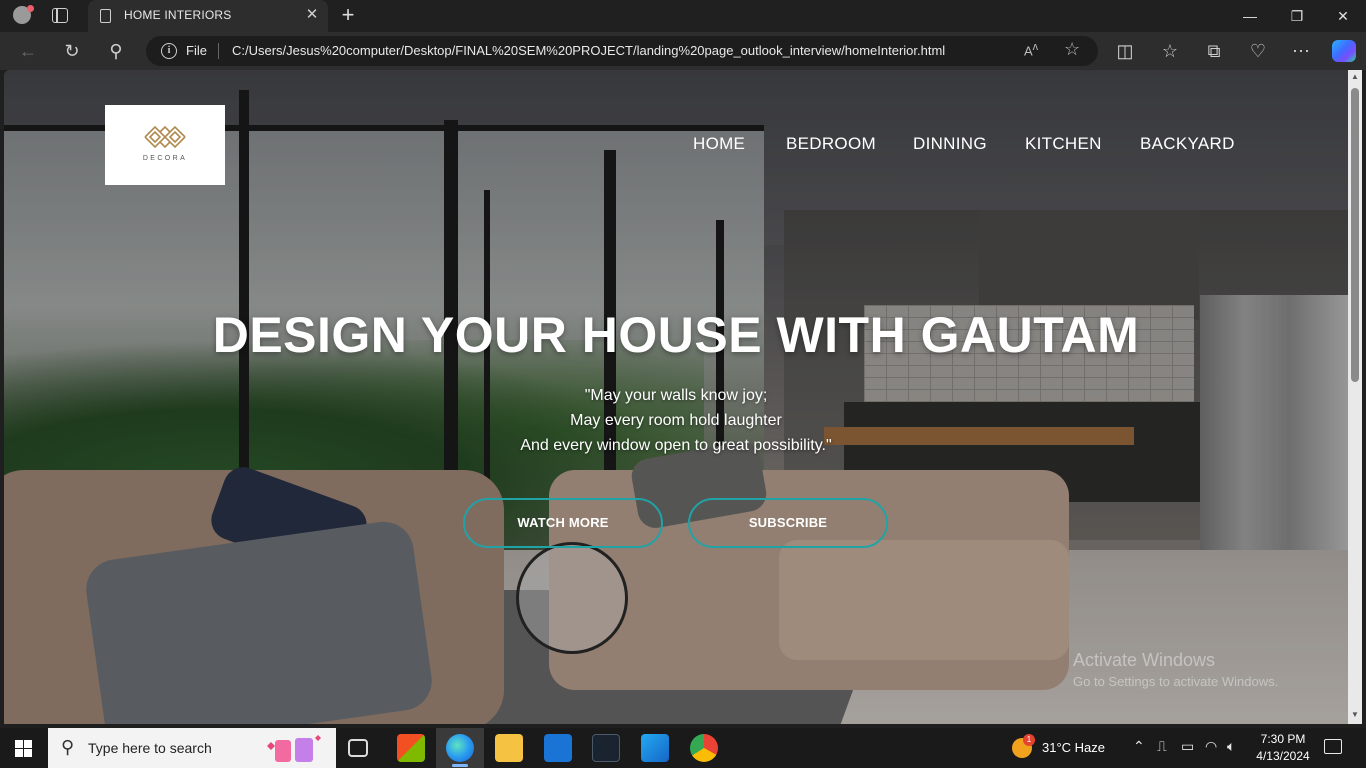  I want to click on tab-title: HOME INTERIORS, so click(178, 15).